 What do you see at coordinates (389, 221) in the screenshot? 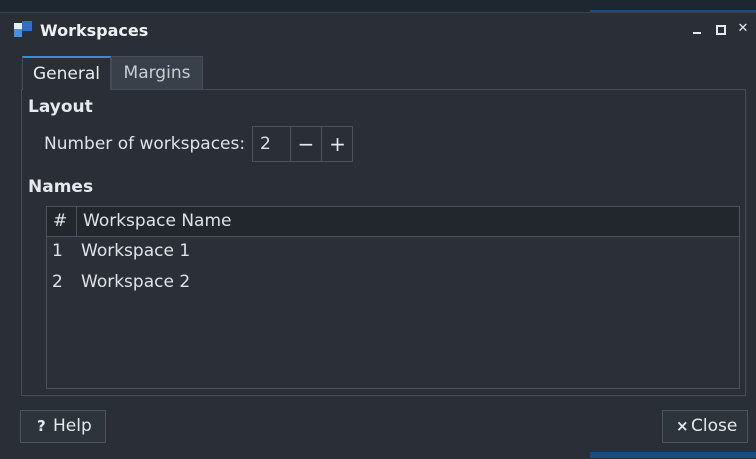
I see `column-header-workspace-name: Workspace Name` at bounding box center [389, 221].